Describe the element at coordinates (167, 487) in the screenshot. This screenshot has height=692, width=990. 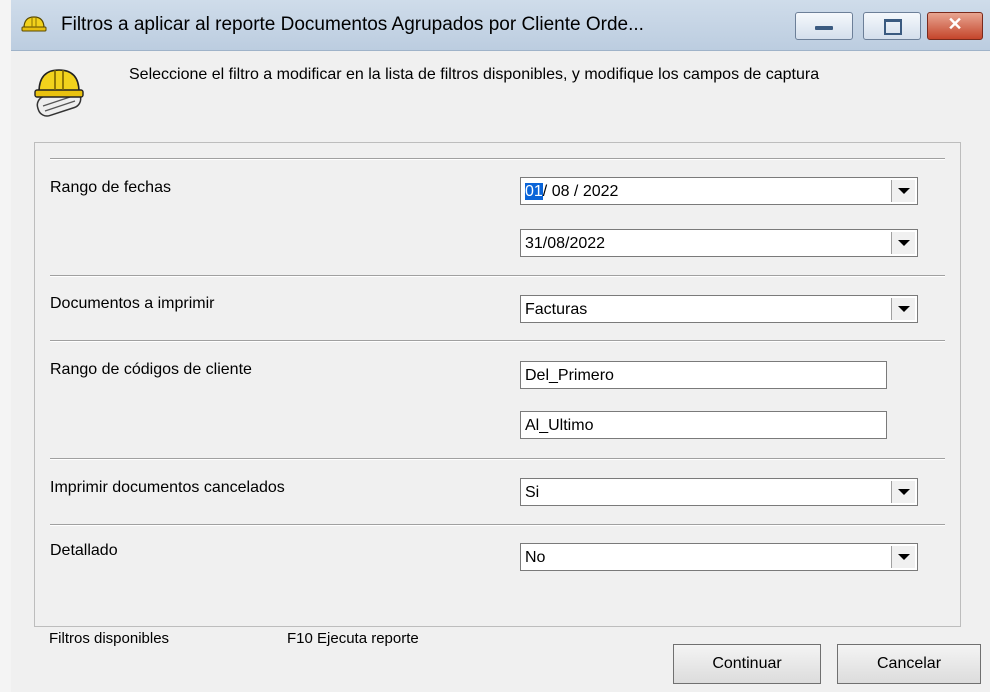
I see `cancelled-label: Imprimir documentos cancelados` at that location.